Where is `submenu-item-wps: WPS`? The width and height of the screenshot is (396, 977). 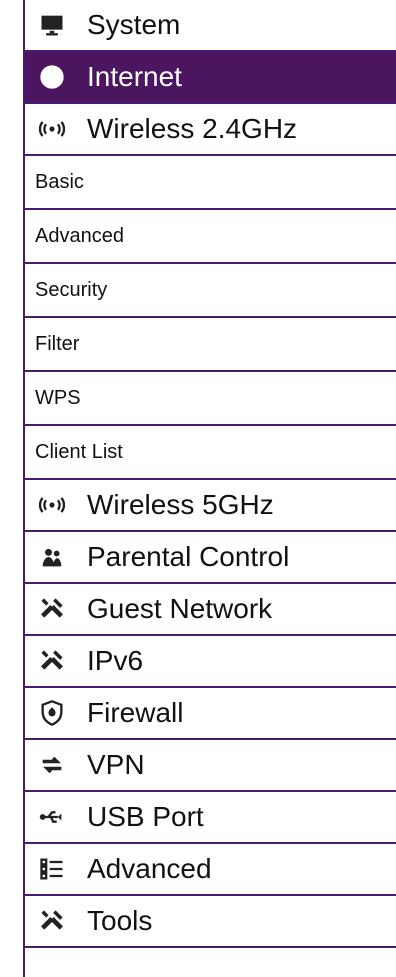
submenu-item-wps: WPS is located at coordinates (210, 399).